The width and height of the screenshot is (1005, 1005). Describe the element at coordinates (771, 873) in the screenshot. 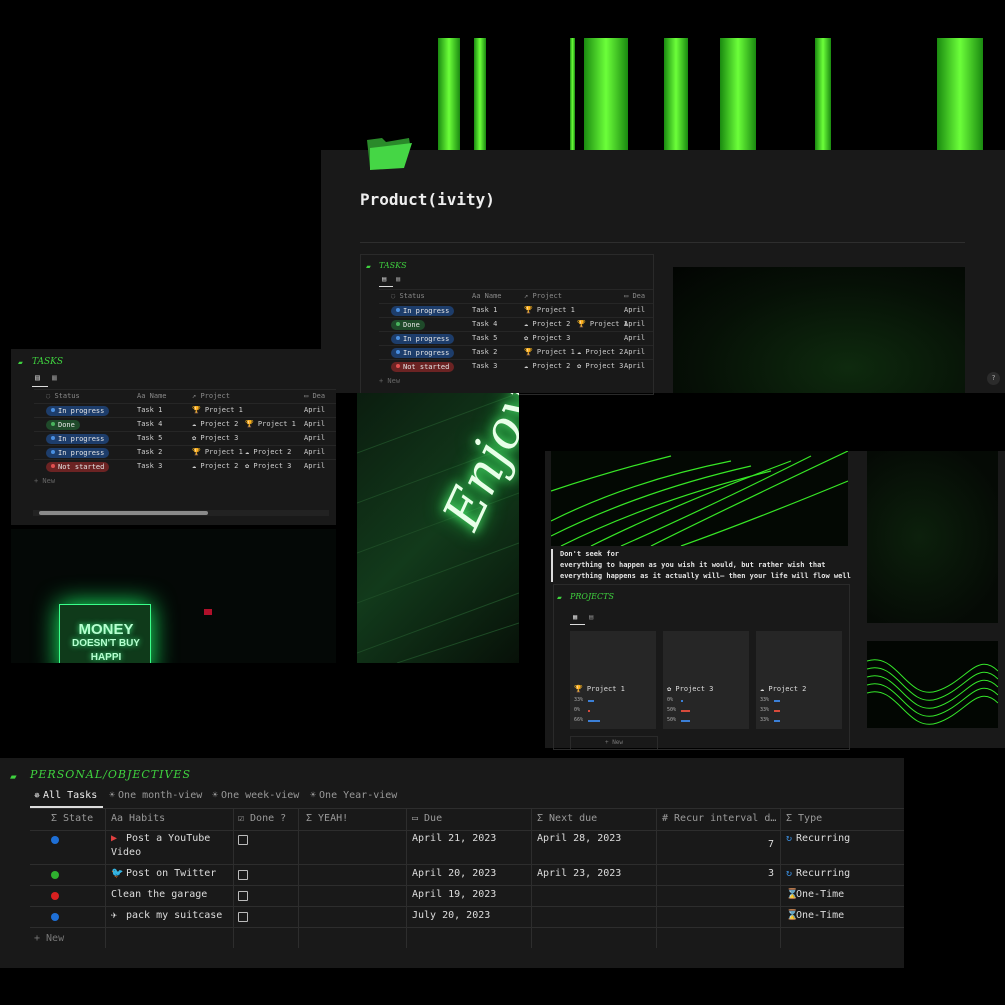

I see `recur-interval: 3` at that location.